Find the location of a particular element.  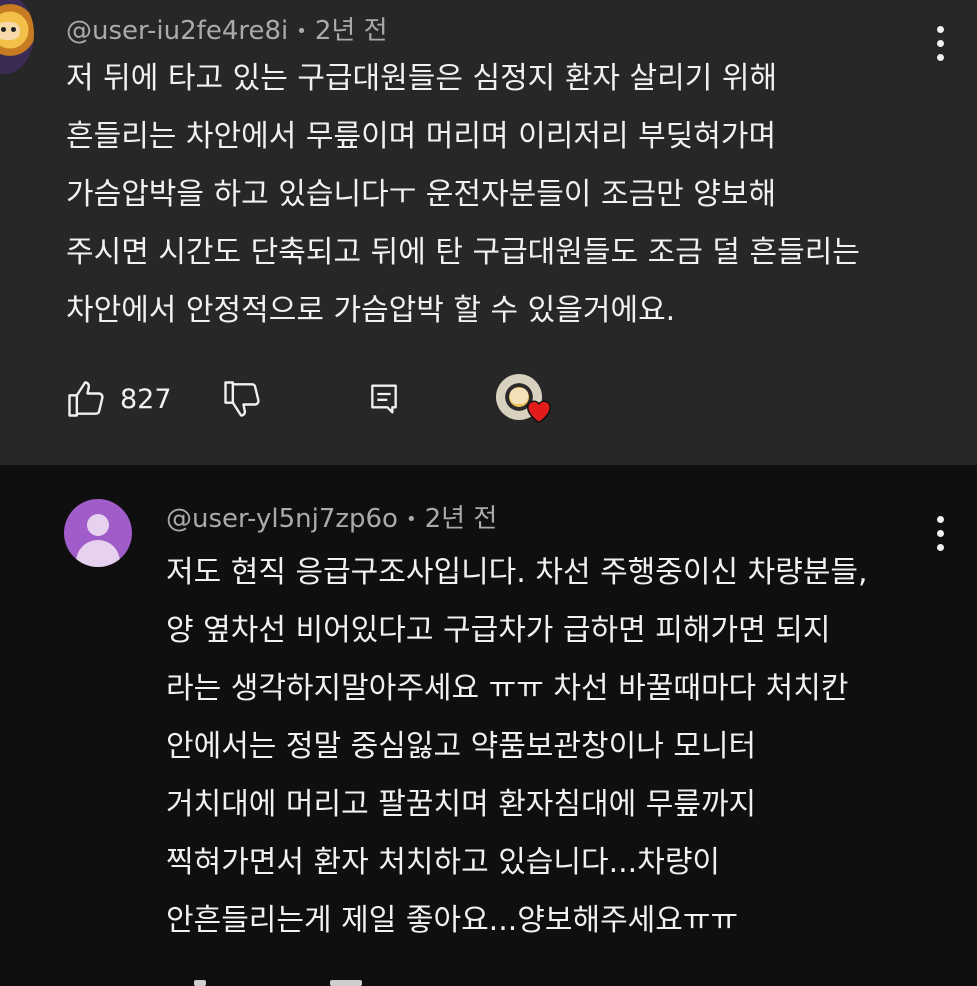

reply-author-handle: @user-yl5nj7zp6o is located at coordinates (282, 519).